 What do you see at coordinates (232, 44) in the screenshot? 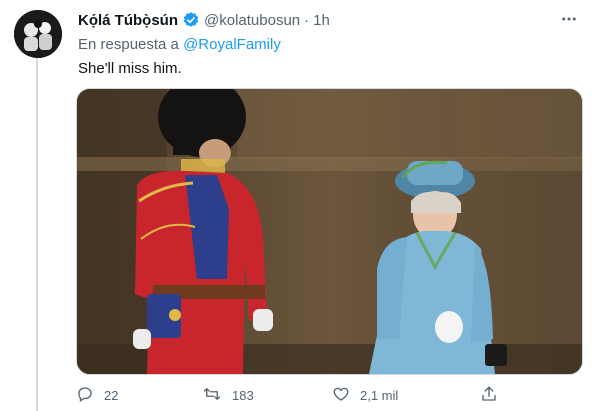
I see `reply-to-link: @RoyalFamily` at bounding box center [232, 44].